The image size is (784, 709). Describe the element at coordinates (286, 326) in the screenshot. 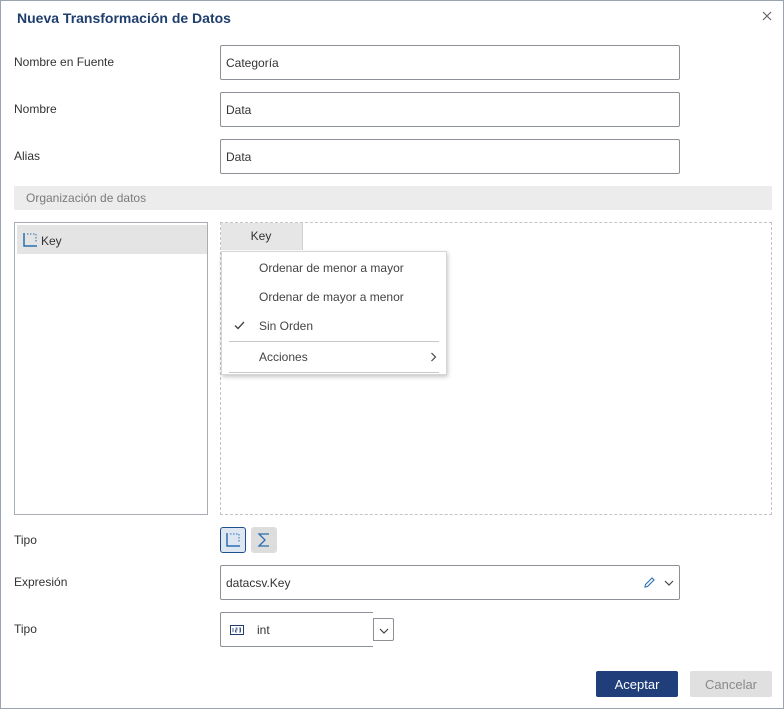

I see `menu-item-label: Sin Orden` at that location.